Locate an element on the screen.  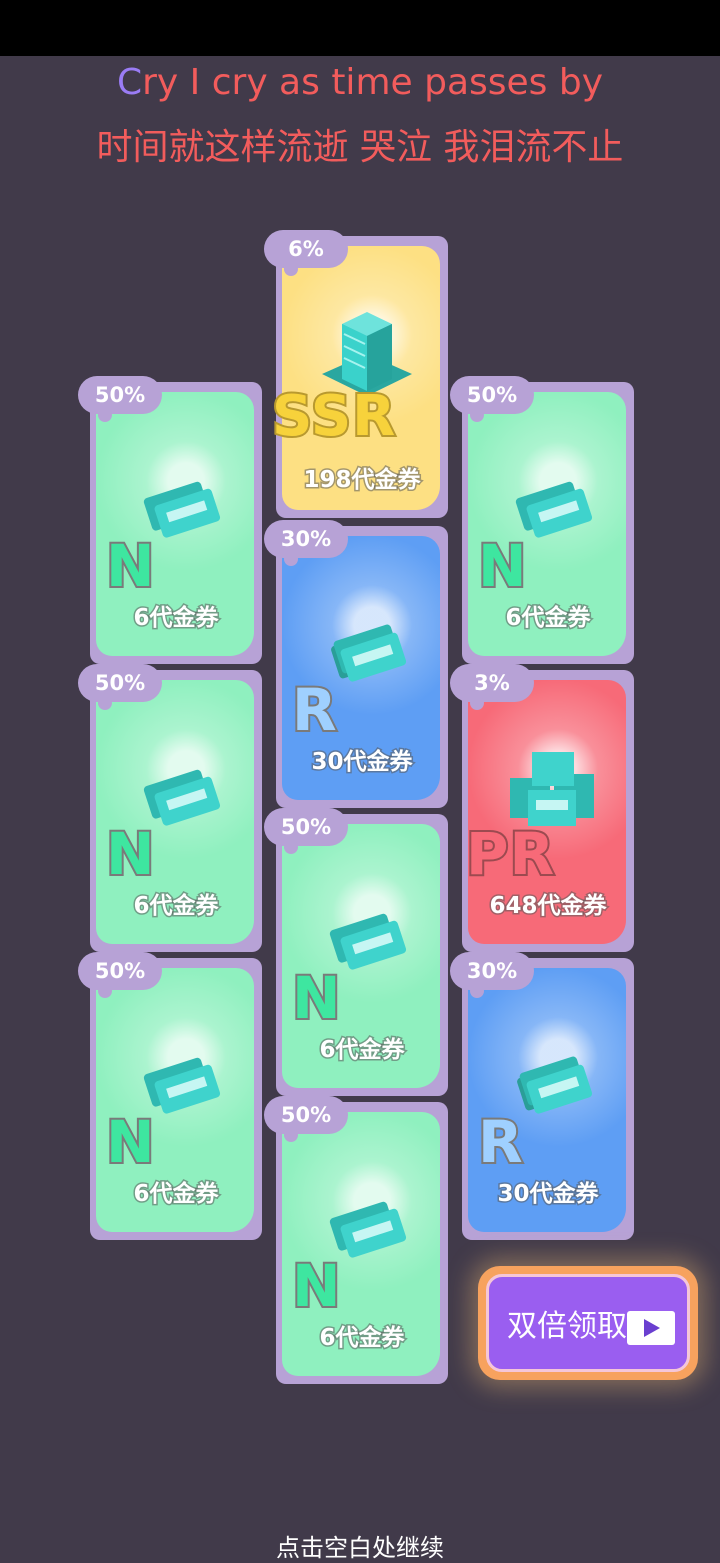
rank-label: PR is located at coordinates (510, 854).